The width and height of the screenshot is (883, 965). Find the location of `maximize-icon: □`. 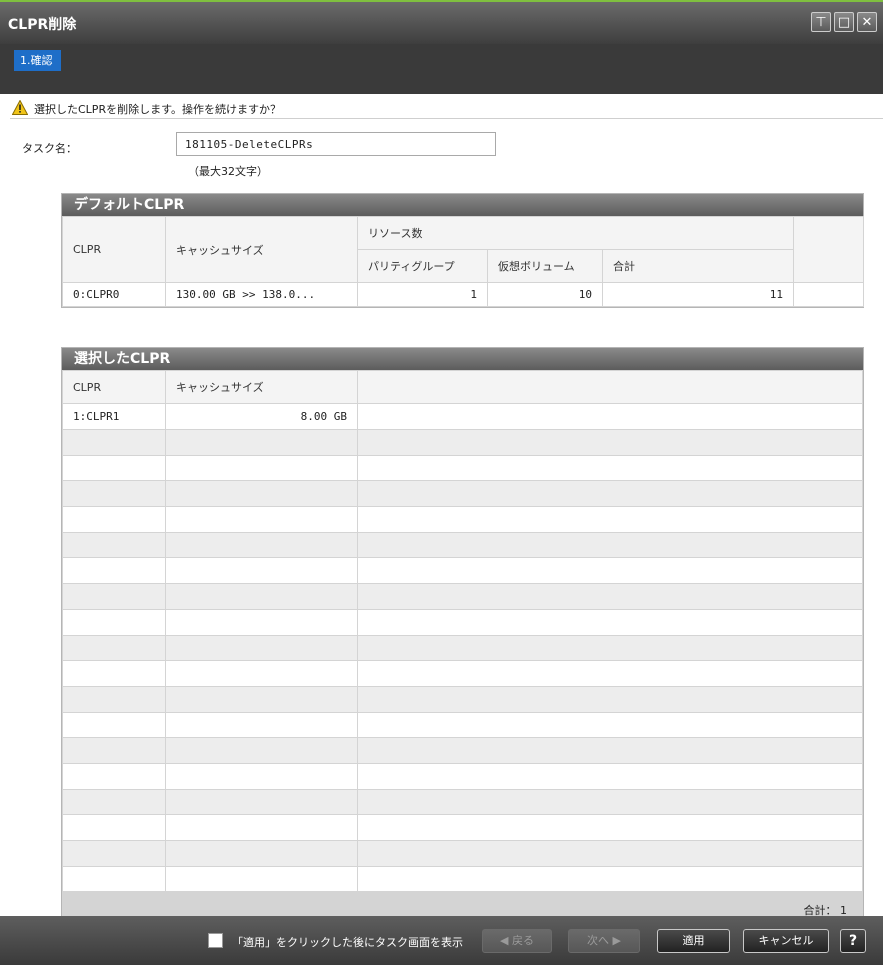

maximize-icon: □ is located at coordinates (844, 22).